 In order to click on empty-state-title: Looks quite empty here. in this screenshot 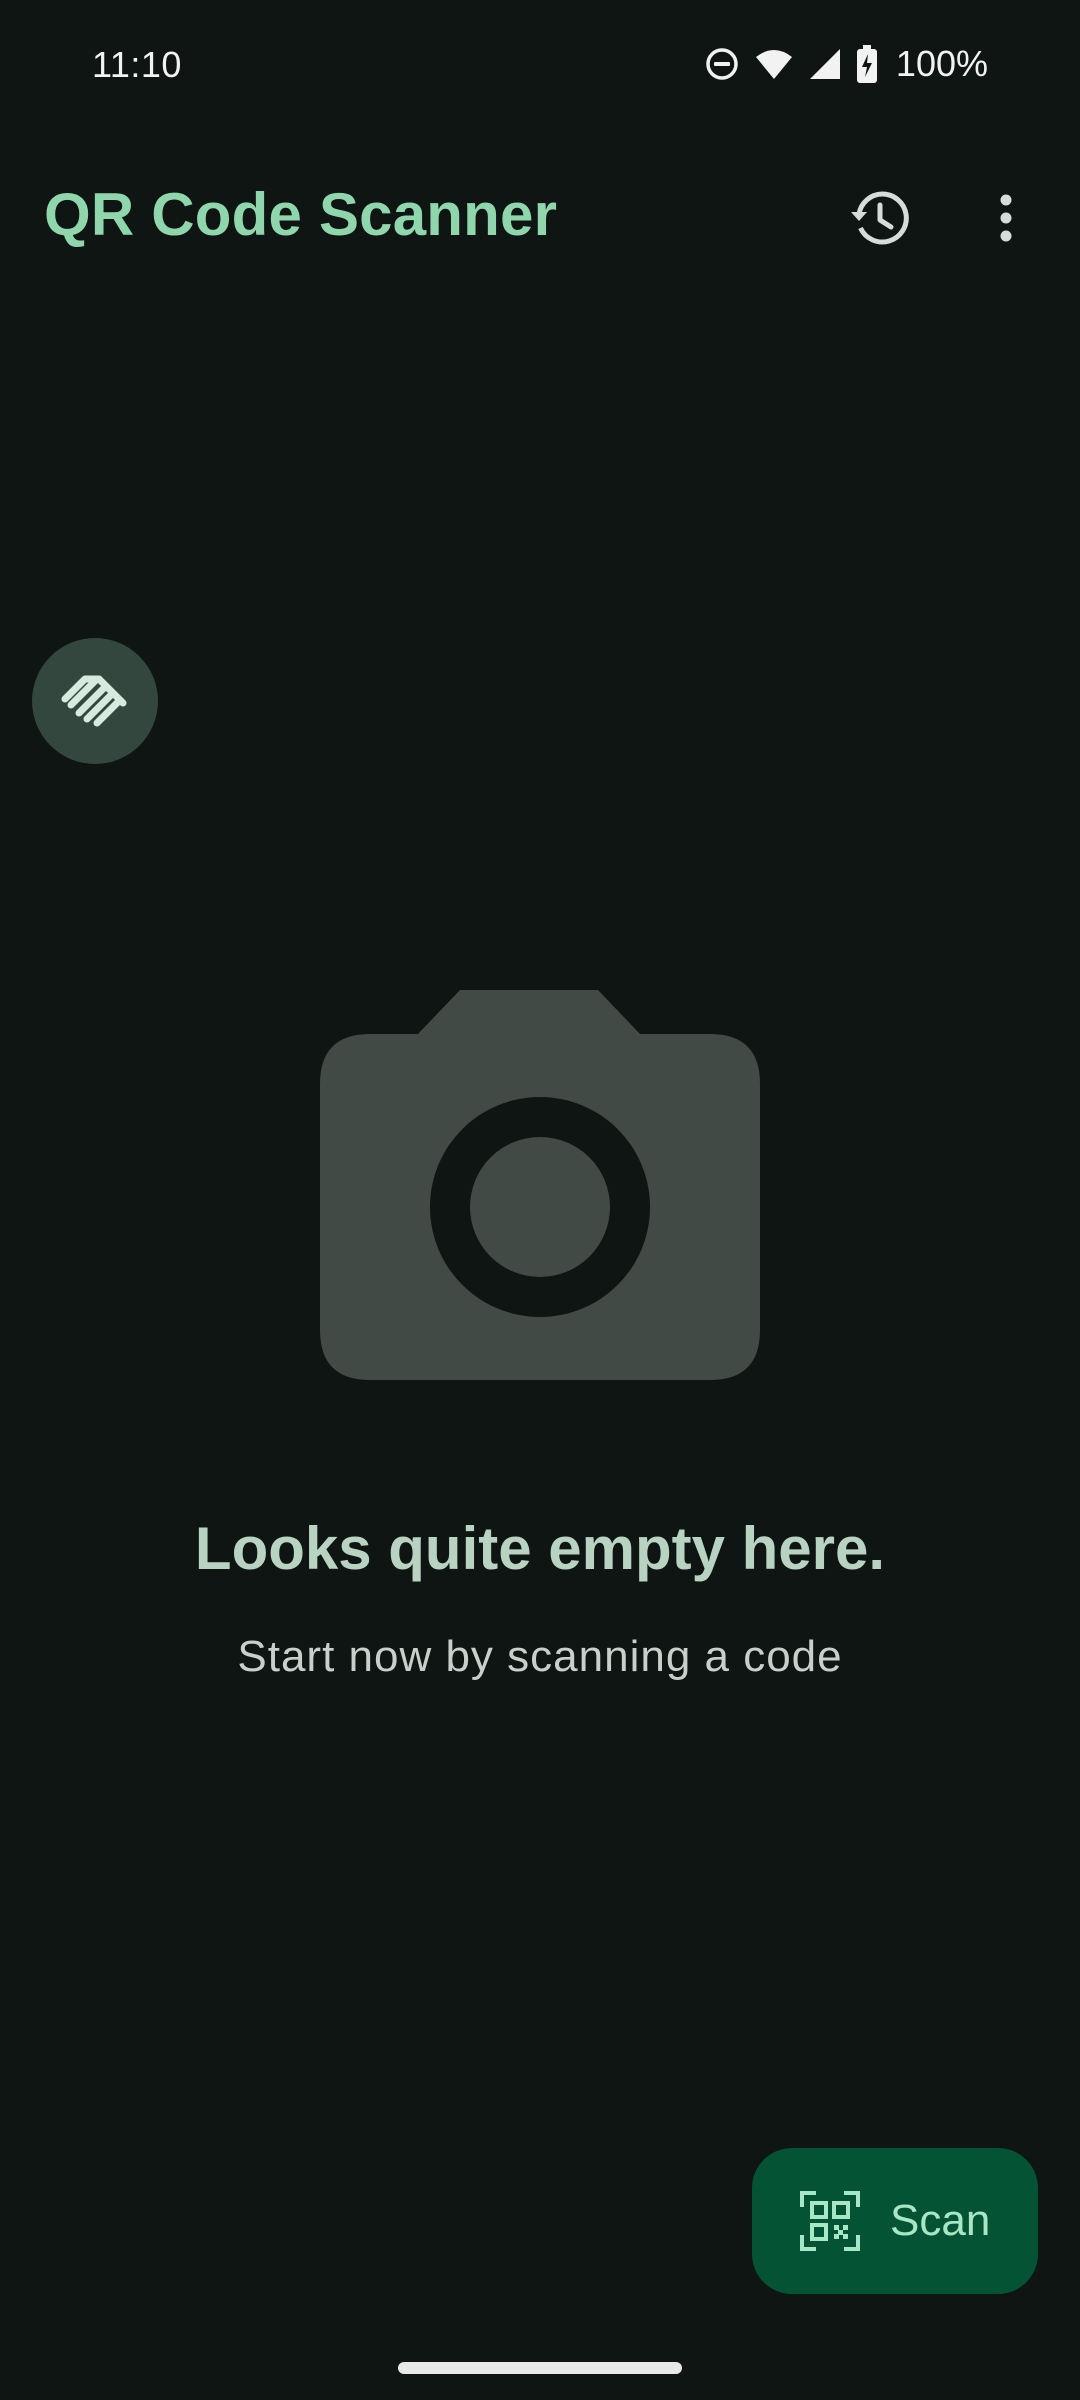, I will do `click(540, 1548)`.